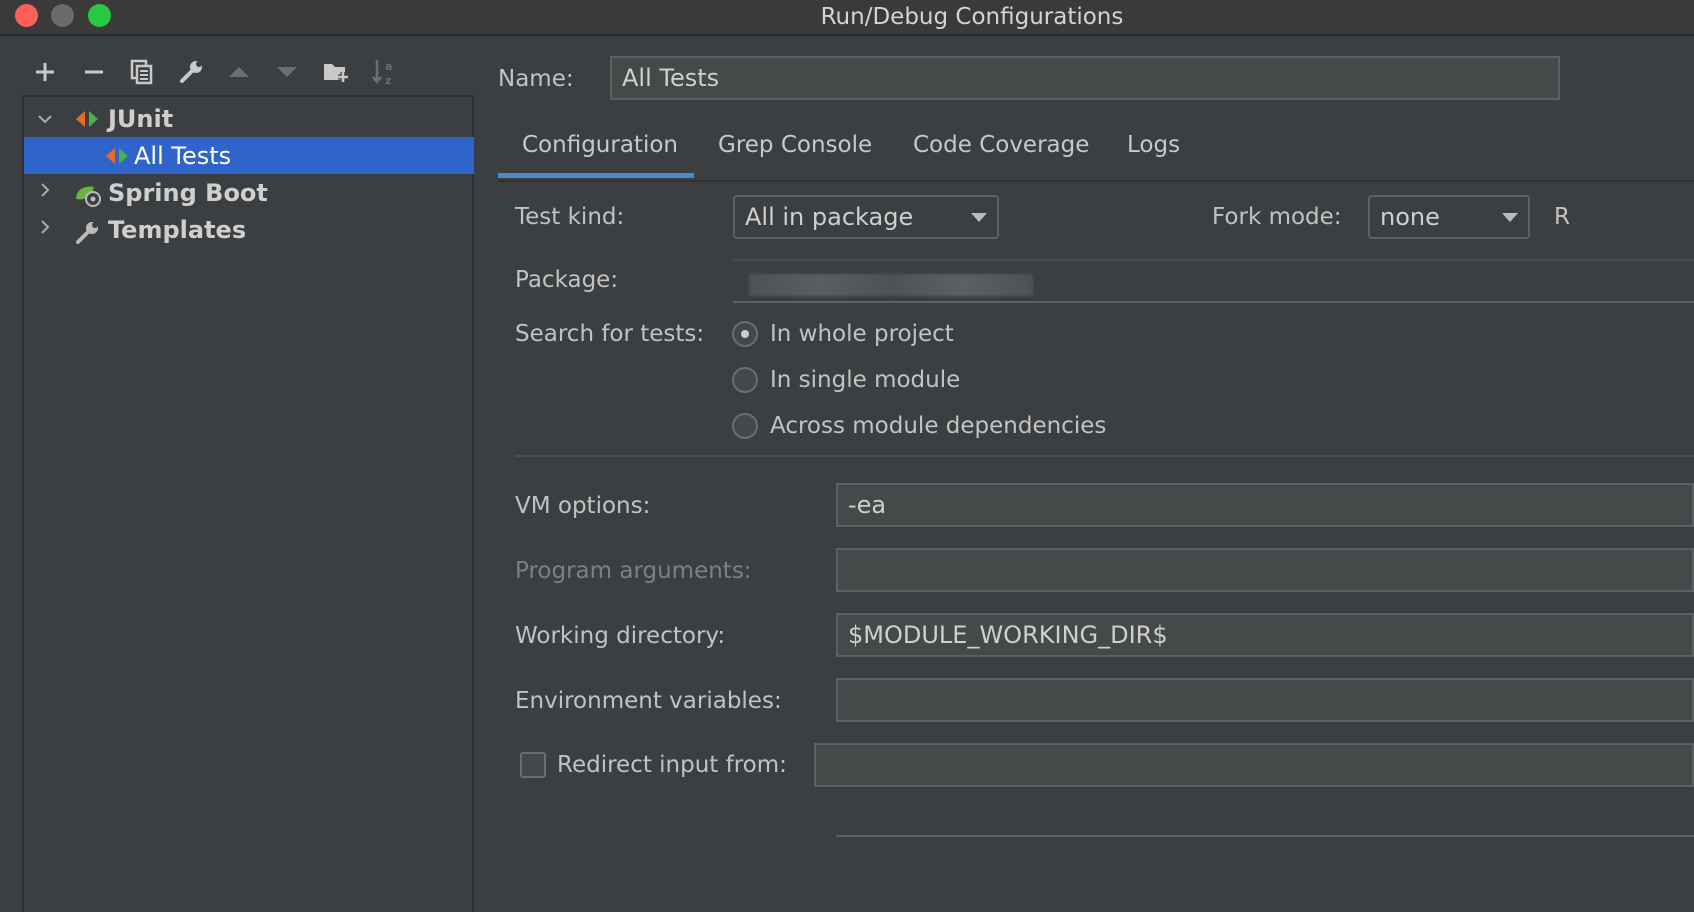  What do you see at coordinates (45, 72) in the screenshot?
I see `add-icon` at bounding box center [45, 72].